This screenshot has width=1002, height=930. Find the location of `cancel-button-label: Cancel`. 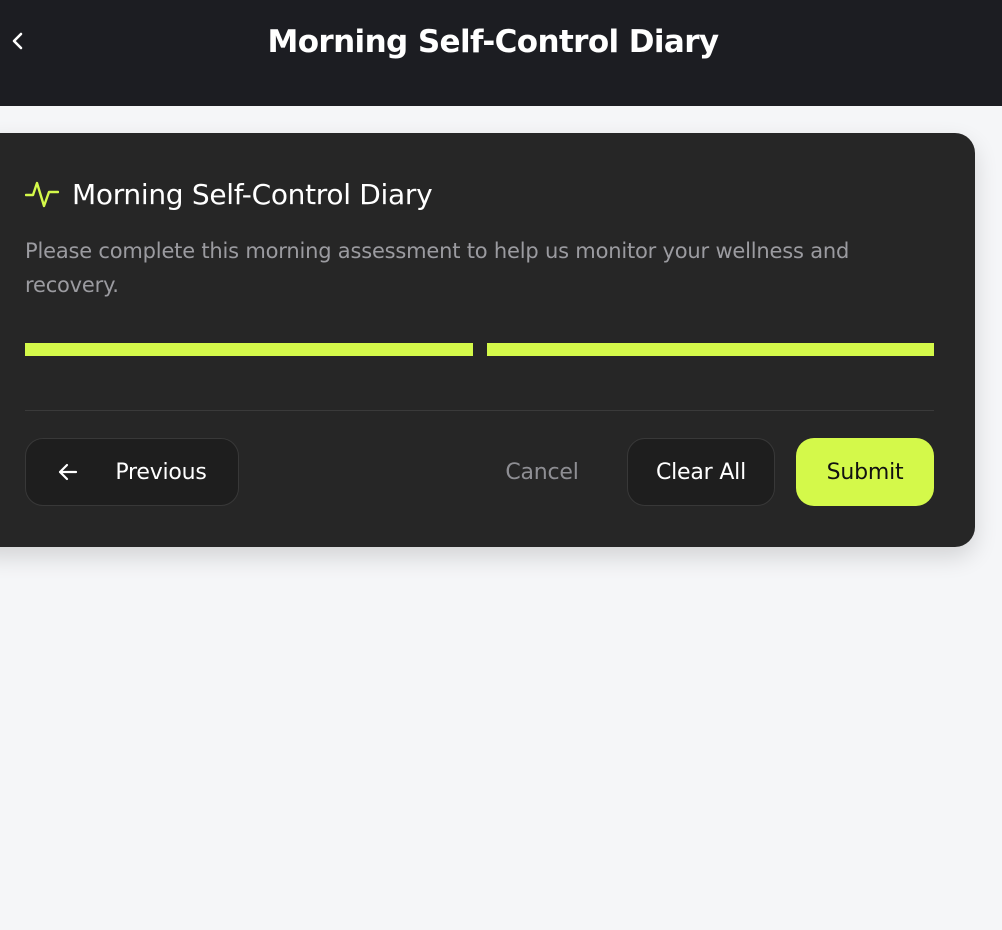

cancel-button-label: Cancel is located at coordinates (542, 472).